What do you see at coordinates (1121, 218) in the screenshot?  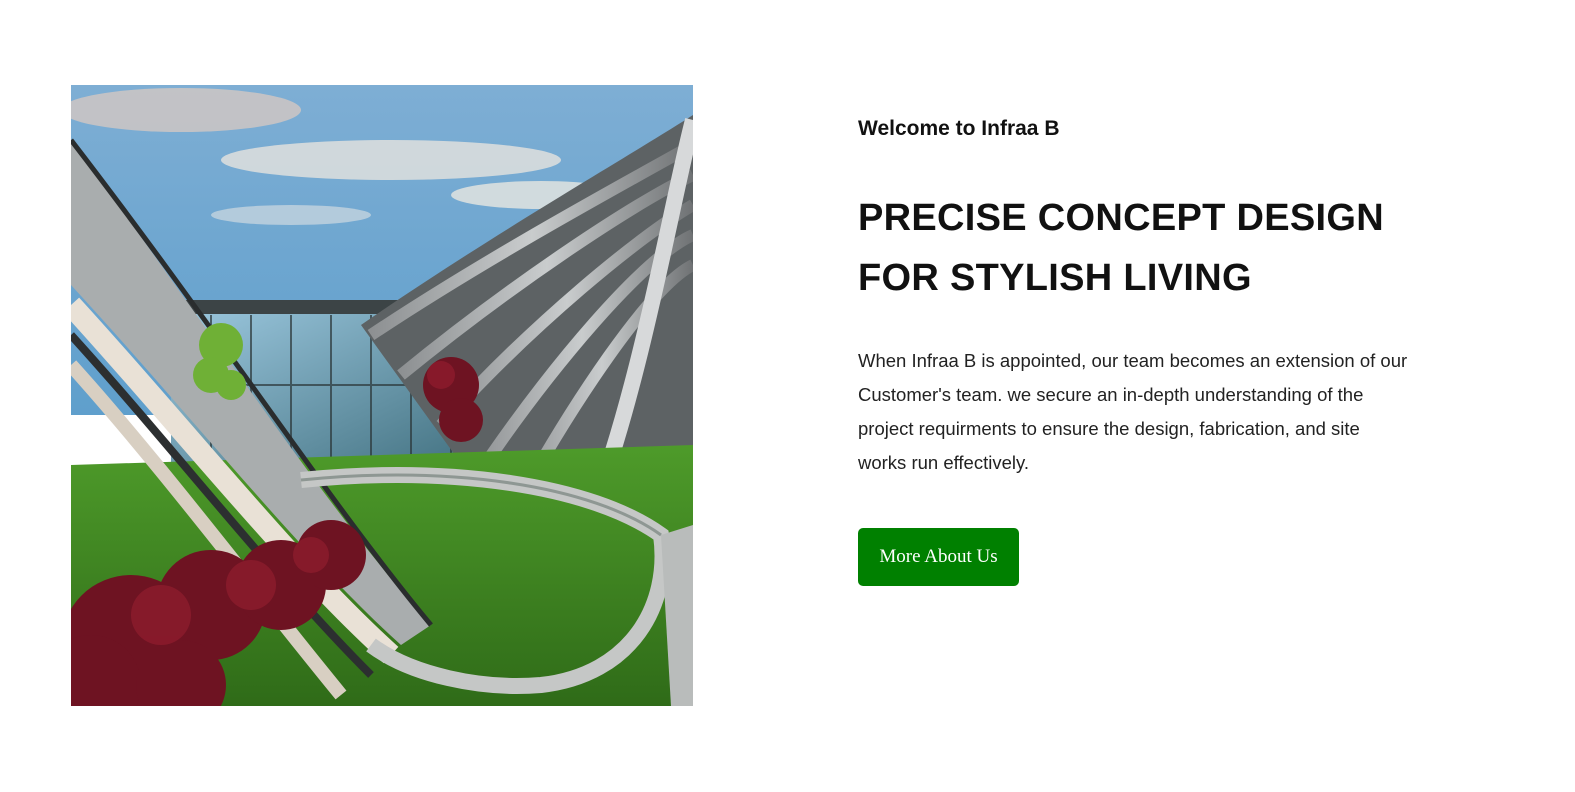 I see `headline-line-1: PRECISE CONCEPT DESIGN` at bounding box center [1121, 218].